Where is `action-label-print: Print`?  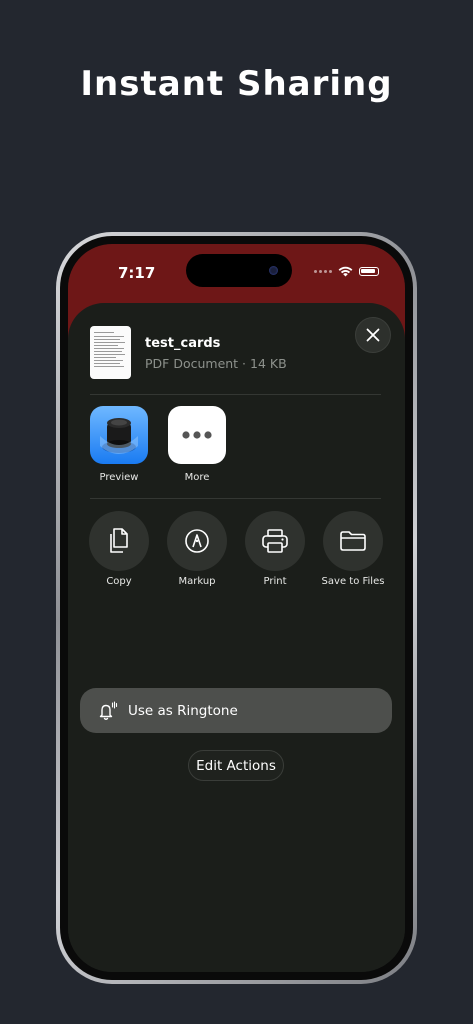
action-label-print: Print is located at coordinates (275, 581).